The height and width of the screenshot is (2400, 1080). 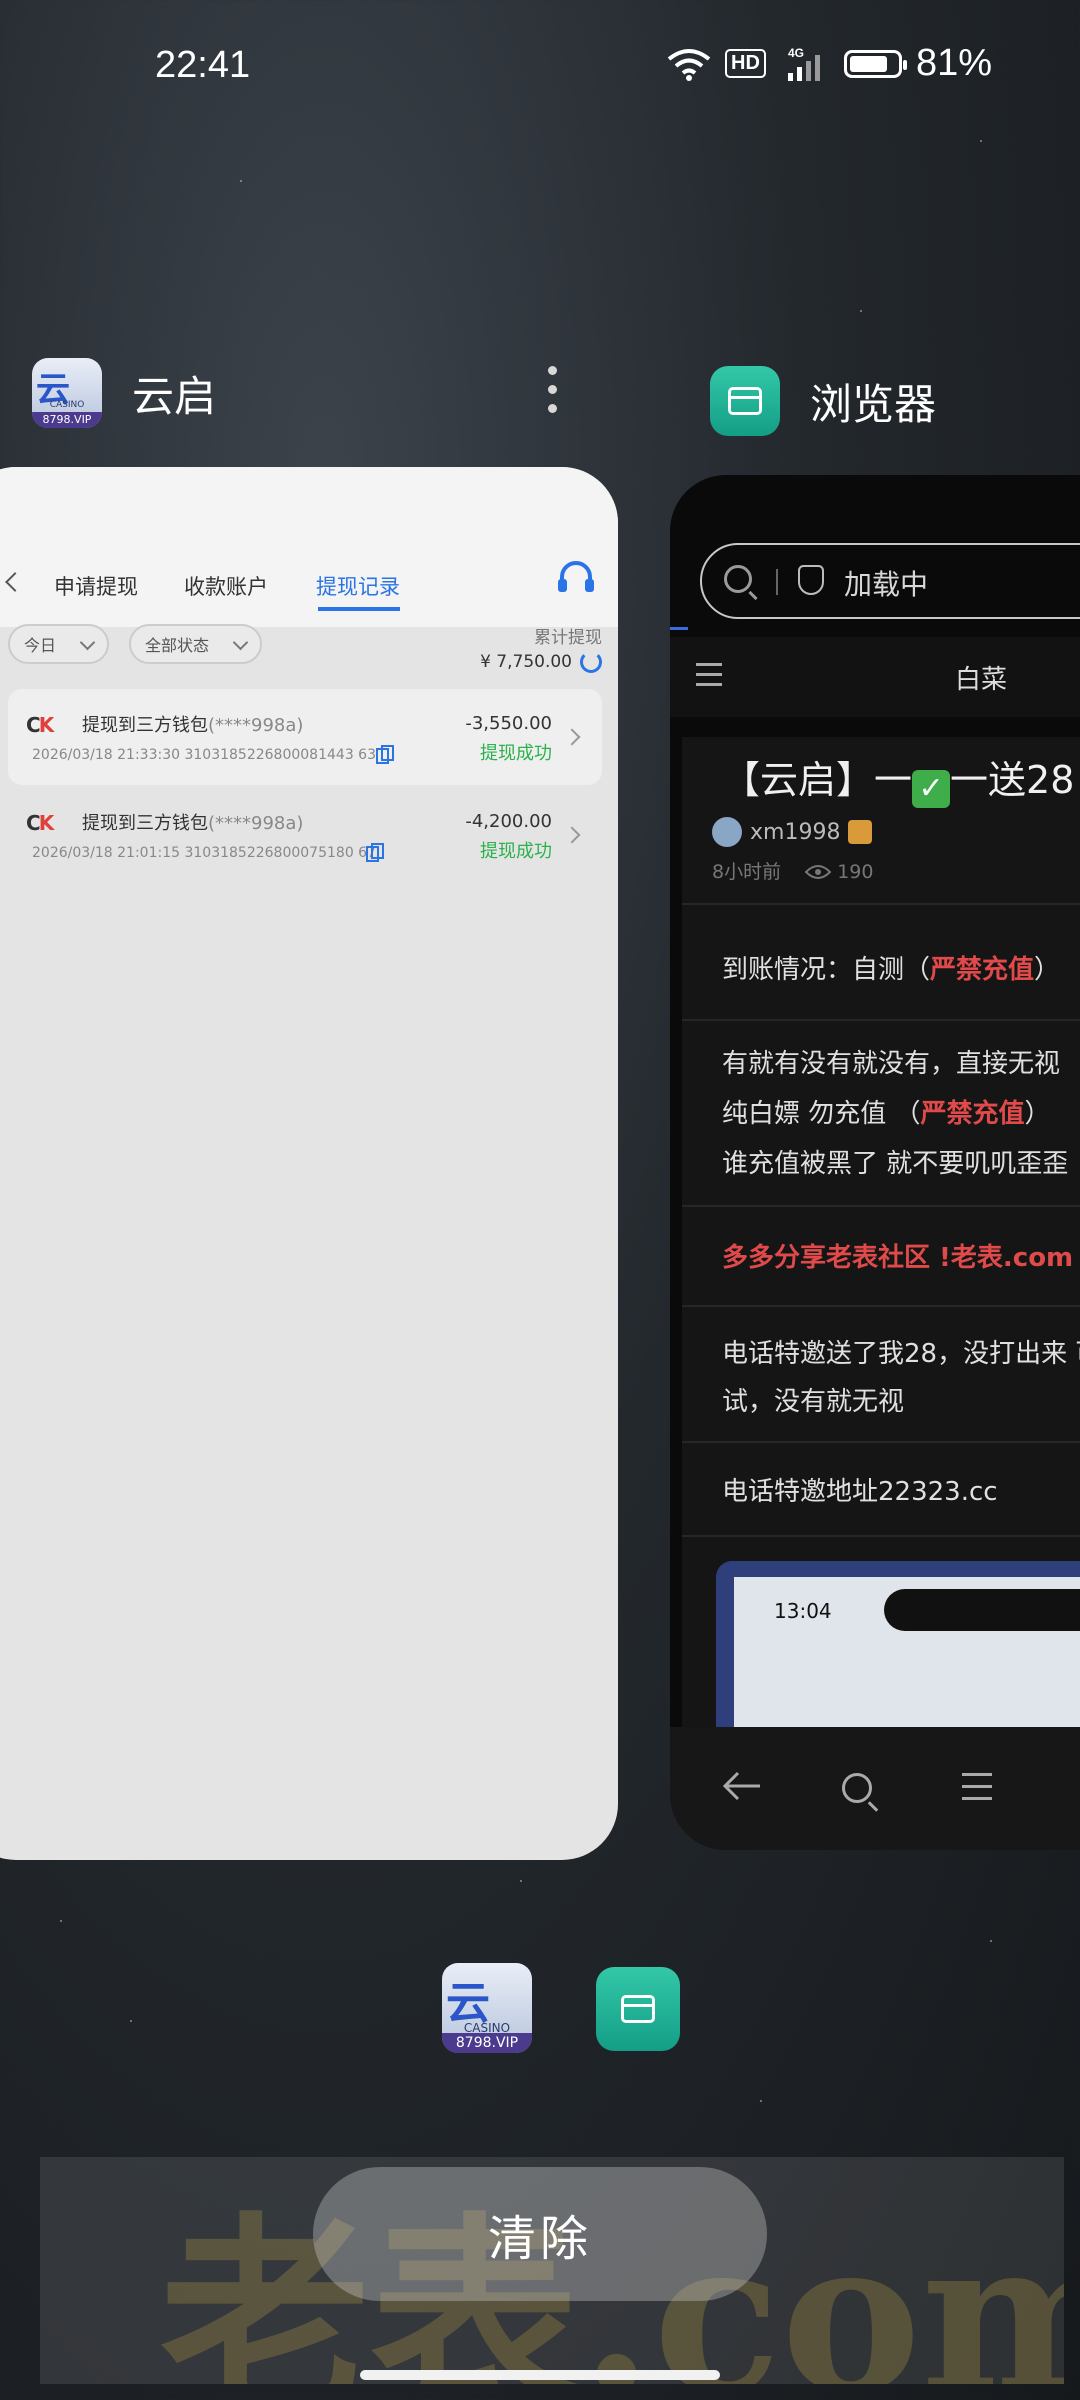 I want to click on check-icon: ✓, so click(x=931, y=789).